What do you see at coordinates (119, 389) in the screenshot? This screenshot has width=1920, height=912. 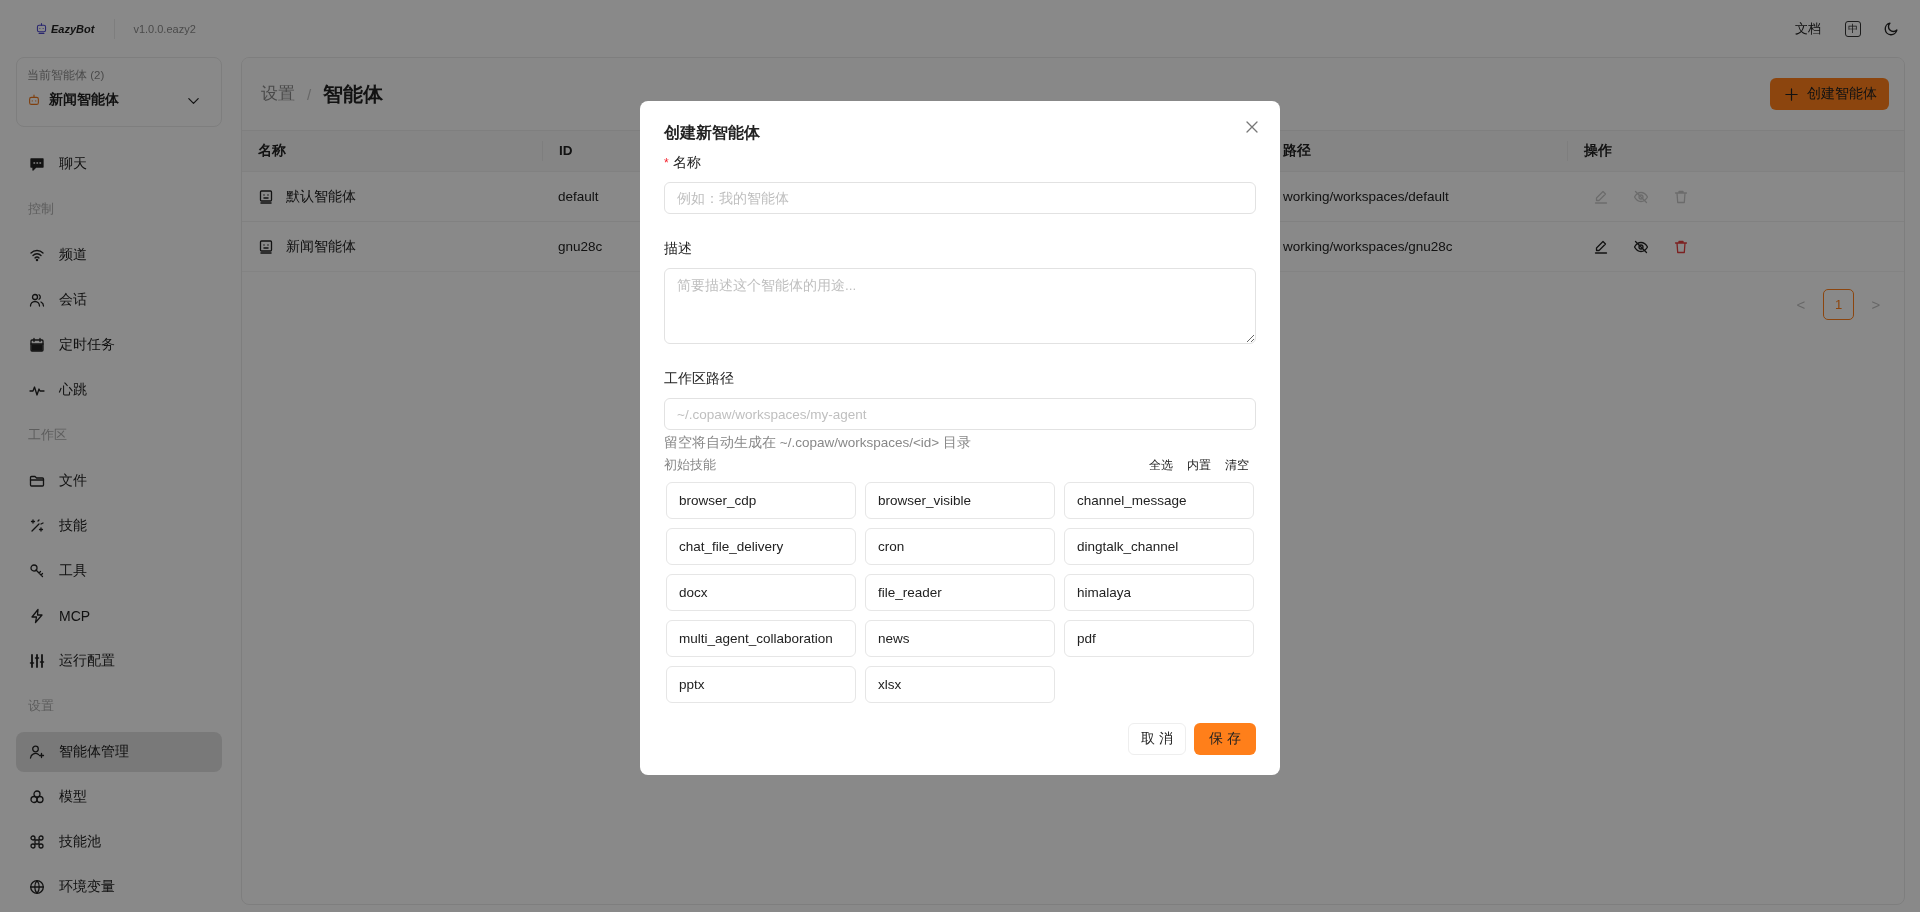 I see `sidebar-item: 心跳` at bounding box center [119, 389].